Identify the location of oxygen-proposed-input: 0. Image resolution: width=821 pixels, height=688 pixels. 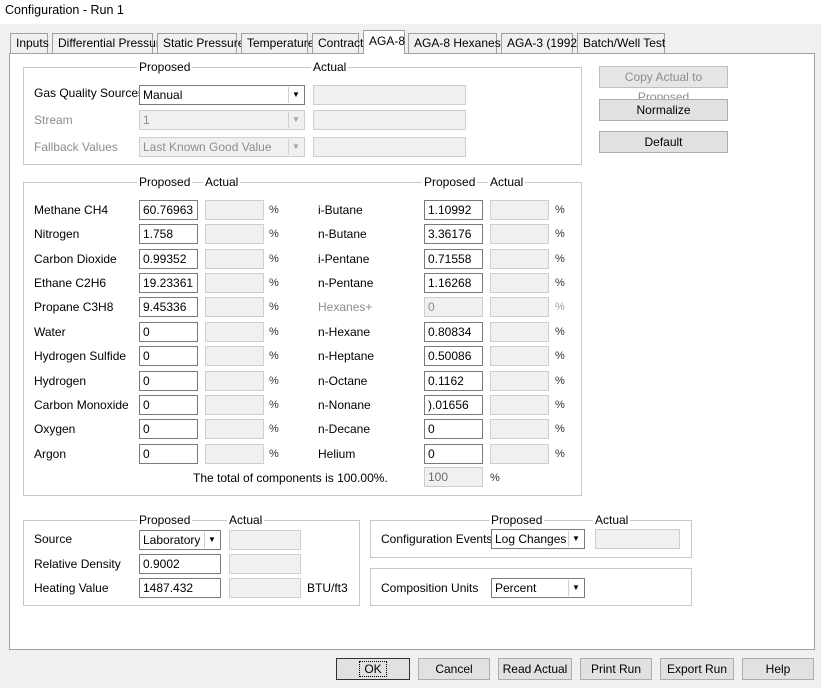
(168, 429).